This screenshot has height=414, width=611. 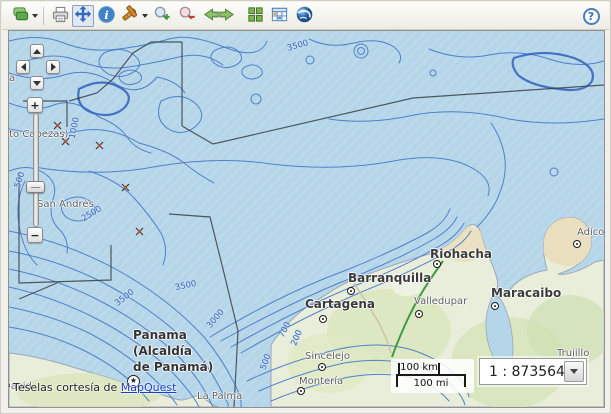 I want to click on scale-bar: 100 km 100 mi, so click(x=432, y=376).